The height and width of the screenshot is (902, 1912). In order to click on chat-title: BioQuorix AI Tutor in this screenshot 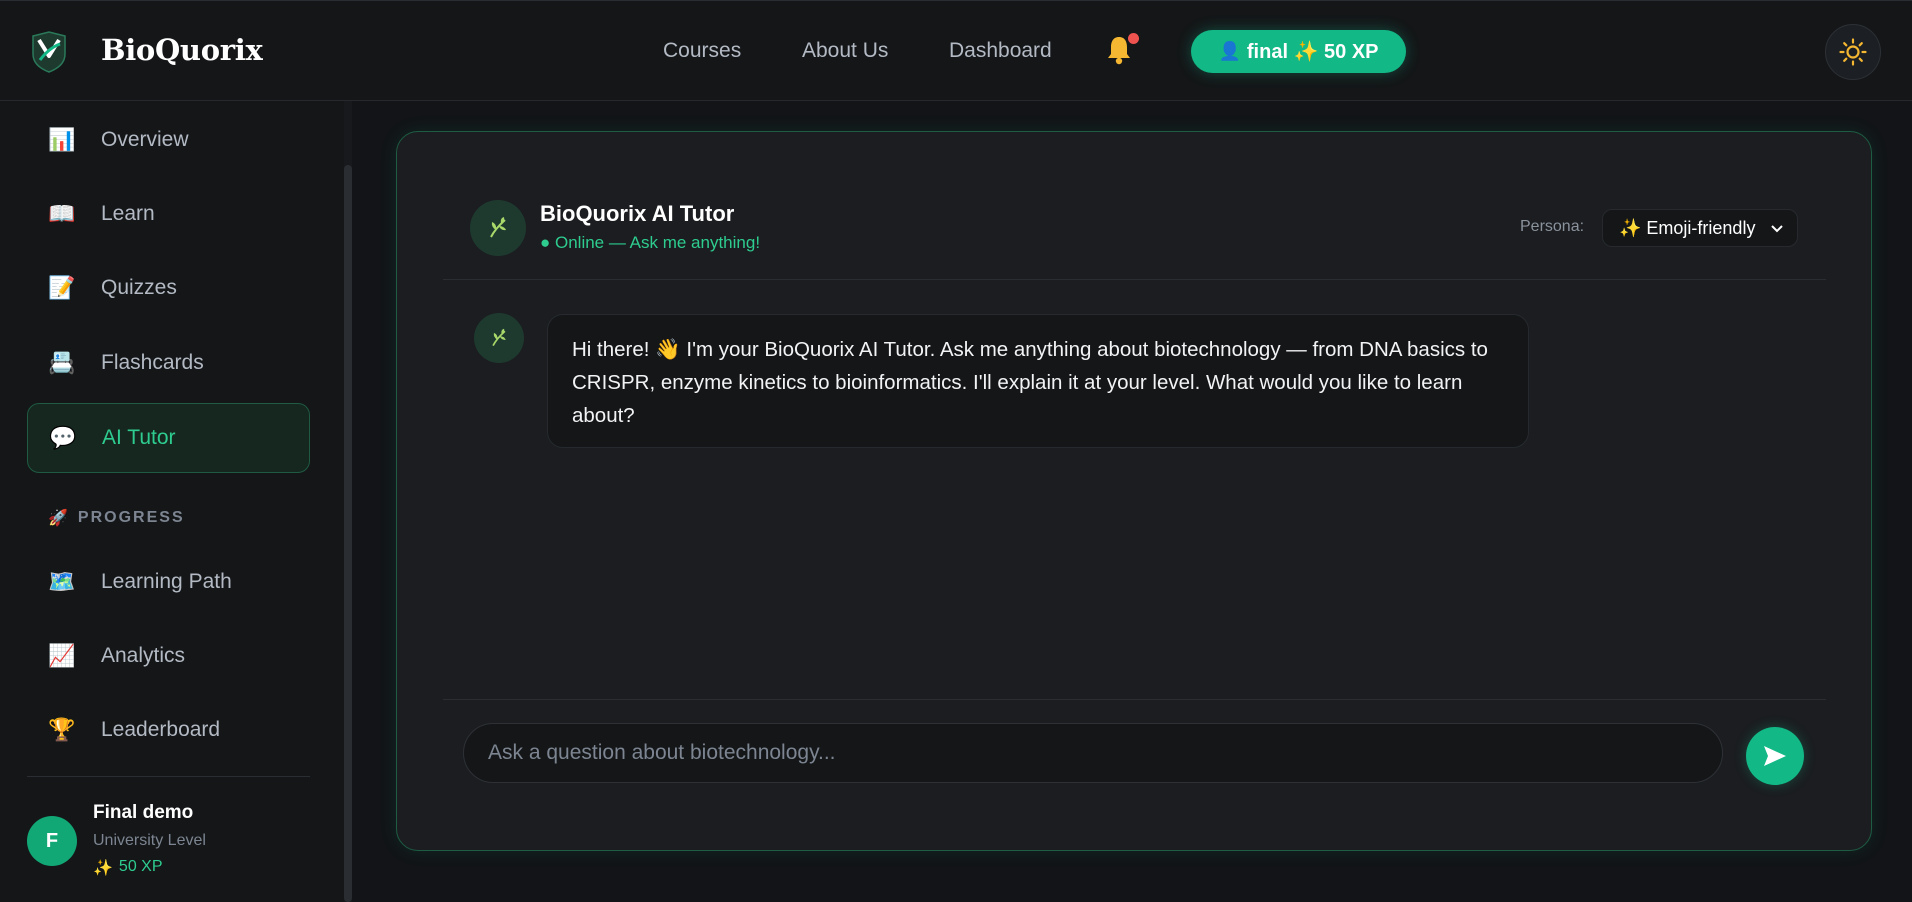, I will do `click(637, 213)`.